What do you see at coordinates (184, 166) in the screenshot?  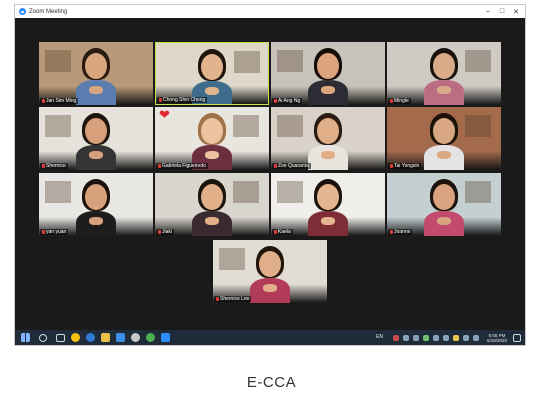 I see `participant-name: Gabriela Figueiredo` at bounding box center [184, 166].